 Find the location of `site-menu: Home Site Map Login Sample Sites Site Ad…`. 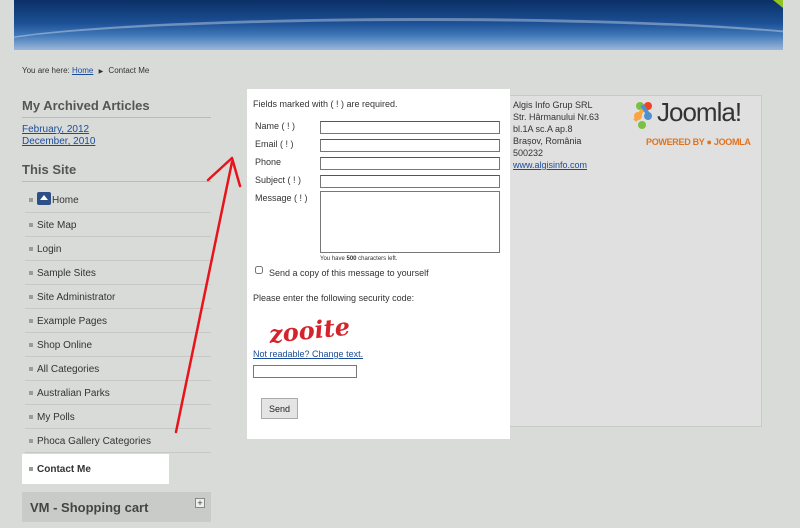

site-menu: Home Site Map Login Sample Sites Site Ad… is located at coordinates (116, 336).